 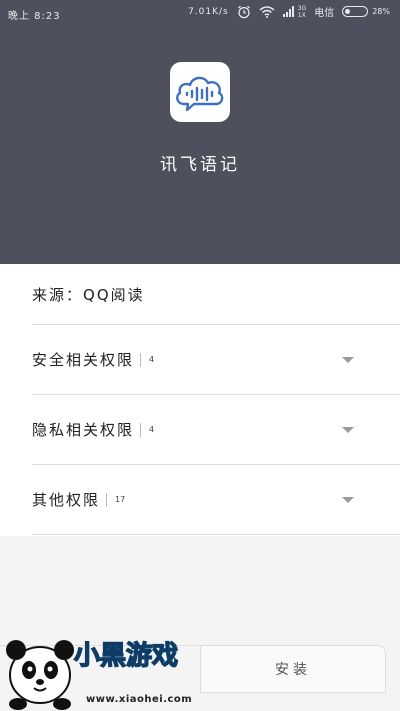 I want to click on battery-percent: 28%, so click(x=381, y=11).